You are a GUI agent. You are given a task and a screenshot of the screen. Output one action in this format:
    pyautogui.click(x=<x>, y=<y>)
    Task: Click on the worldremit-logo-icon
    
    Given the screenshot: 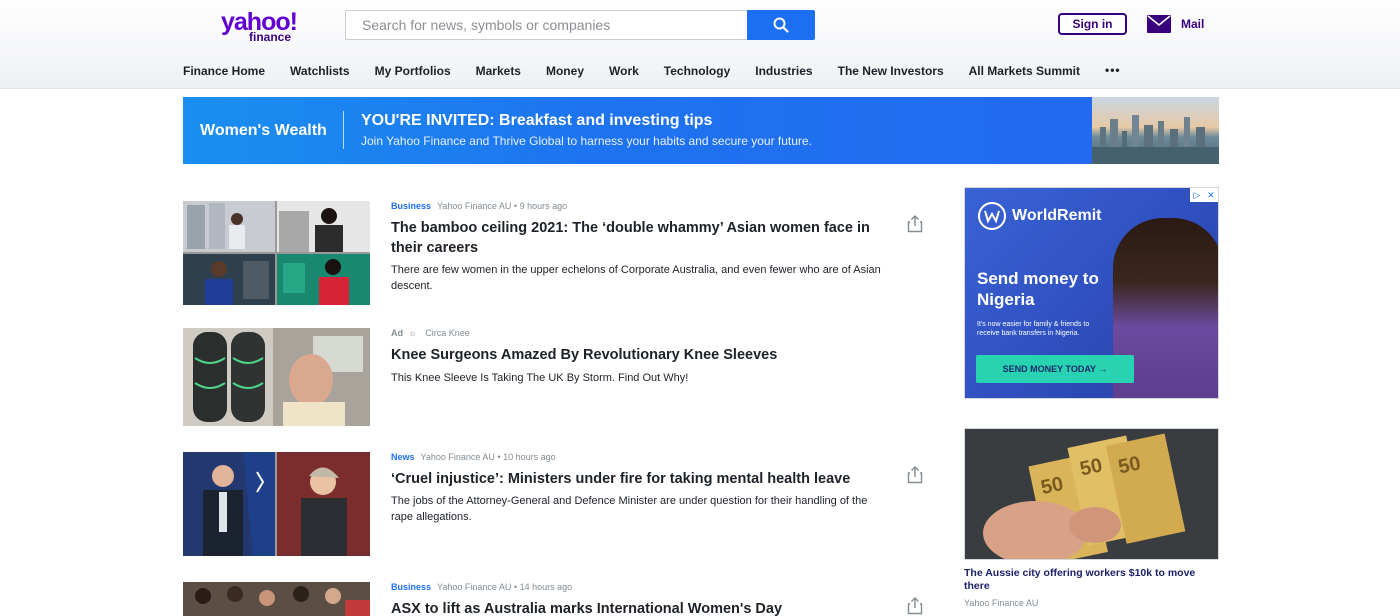 What is the action you would take?
    pyautogui.click(x=992, y=216)
    